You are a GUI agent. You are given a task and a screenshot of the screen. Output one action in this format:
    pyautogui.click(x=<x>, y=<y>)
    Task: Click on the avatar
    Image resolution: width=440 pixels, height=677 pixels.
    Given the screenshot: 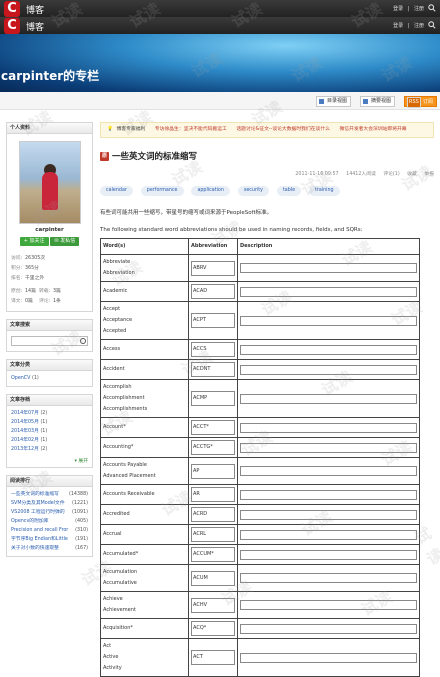 What is the action you would take?
    pyautogui.click(x=49, y=182)
    